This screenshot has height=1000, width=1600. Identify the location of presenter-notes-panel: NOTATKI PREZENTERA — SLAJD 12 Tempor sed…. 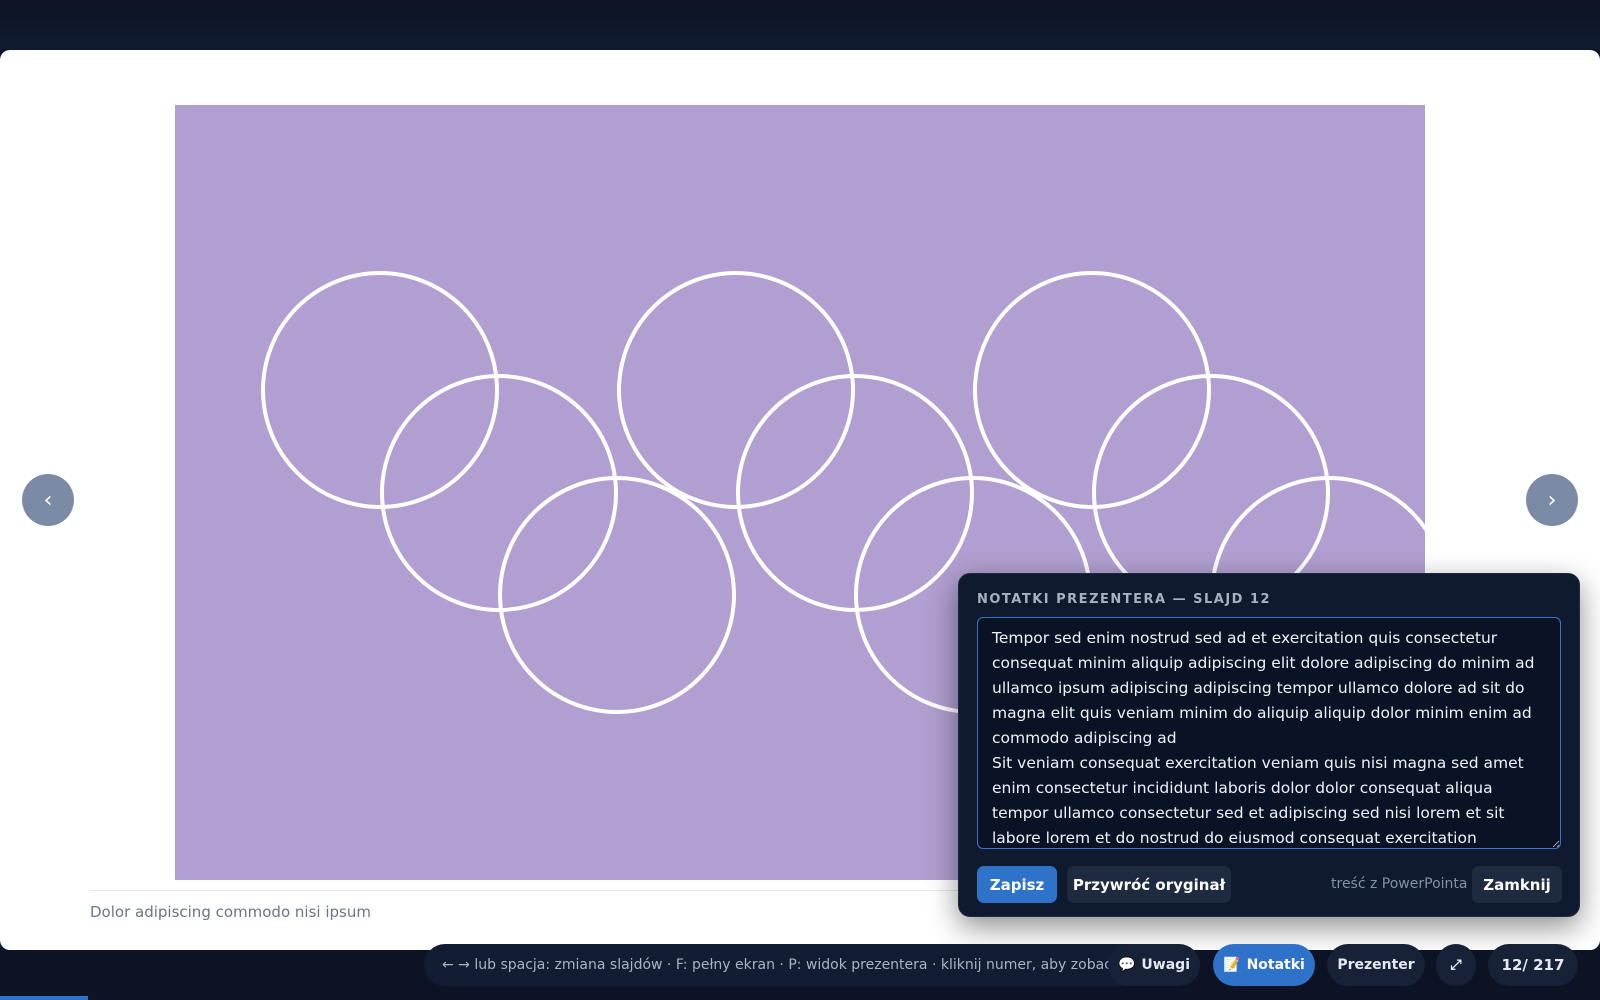
(1269, 745).